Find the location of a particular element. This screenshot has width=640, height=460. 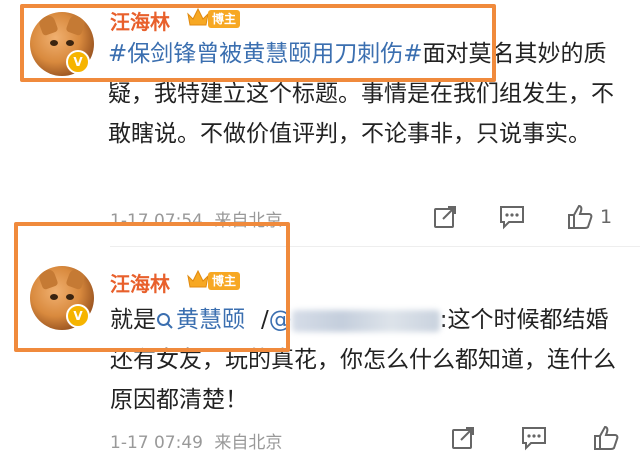

like-button is located at coordinates (606, 438).